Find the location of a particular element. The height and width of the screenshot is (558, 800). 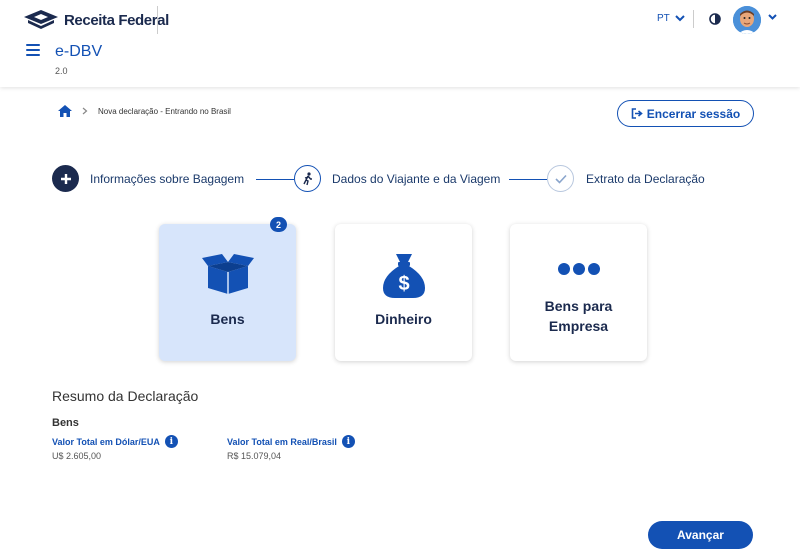

step-1-indicator is located at coordinates (65, 178).